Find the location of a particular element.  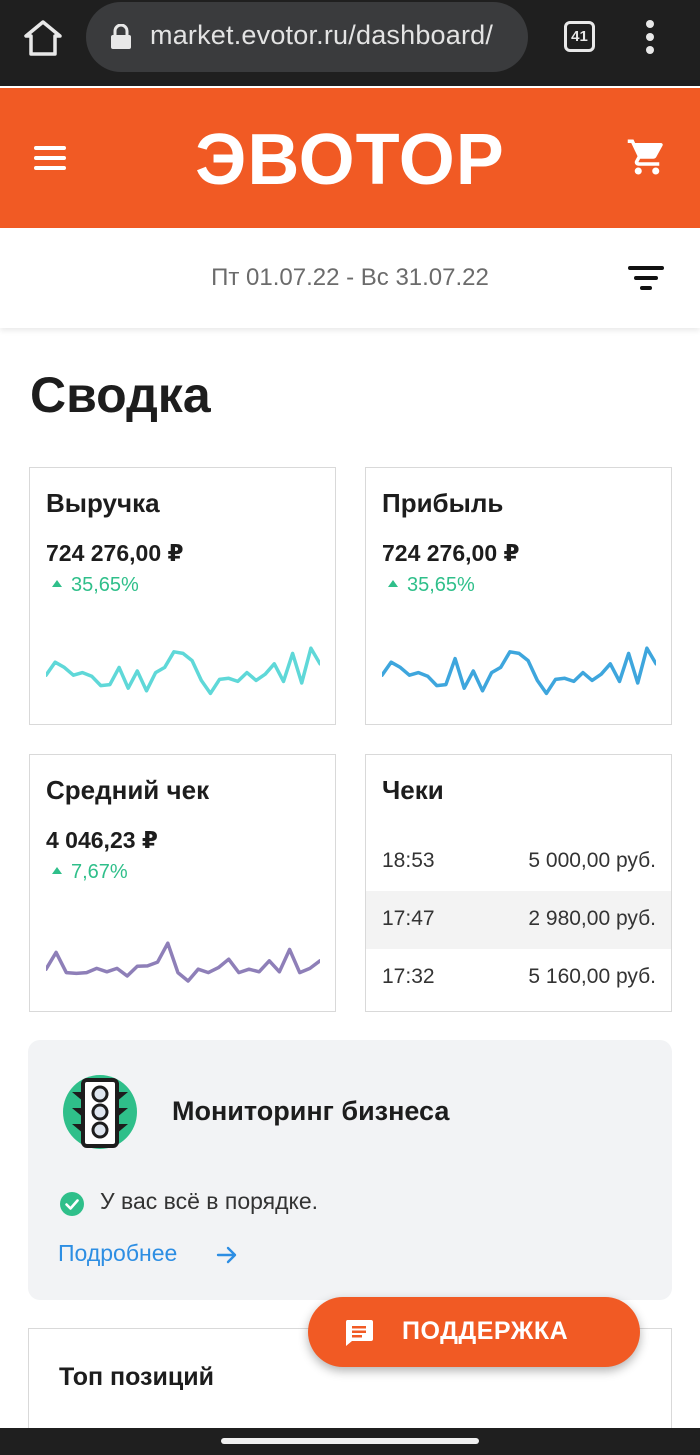

date-range-label: Пт 01.07.22 - Вс 31.07.22 is located at coordinates (350, 278).